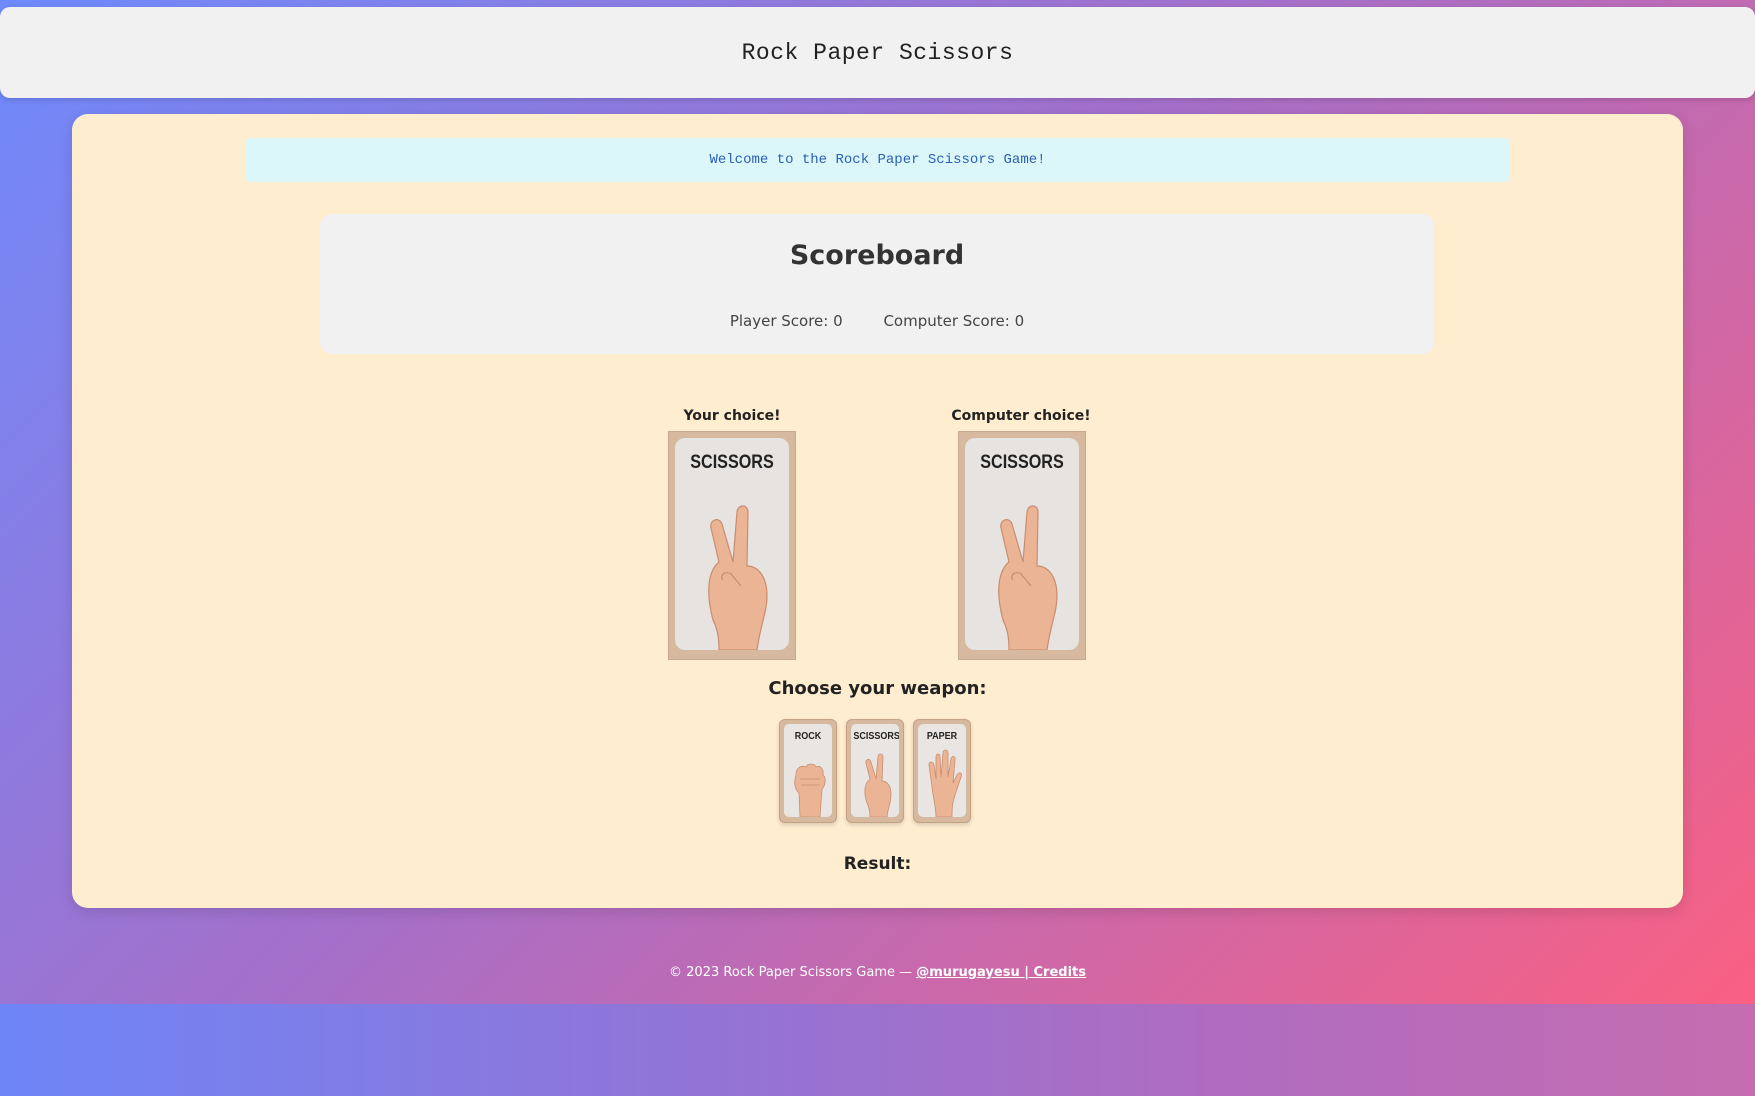 The image size is (1755, 1096). I want to click on page-title: Rock Paper Scissors, so click(877, 52).